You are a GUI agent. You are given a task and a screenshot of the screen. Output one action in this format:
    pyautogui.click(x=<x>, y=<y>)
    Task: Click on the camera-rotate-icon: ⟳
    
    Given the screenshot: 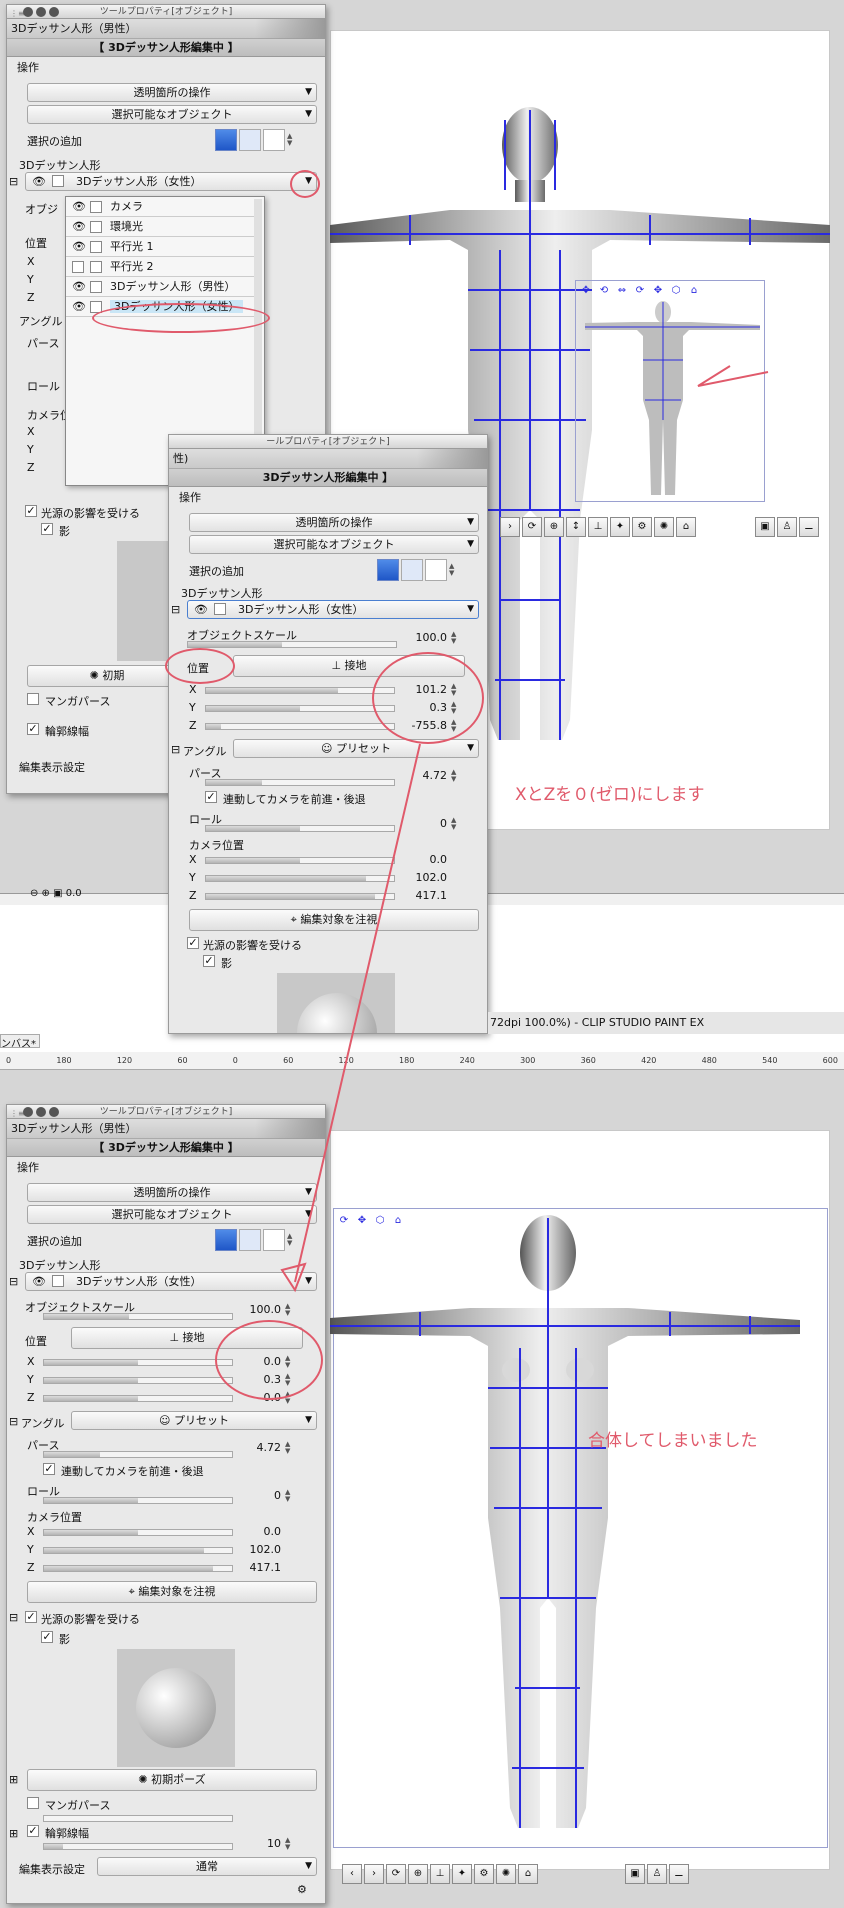 What is the action you would take?
    pyautogui.click(x=396, y=1874)
    